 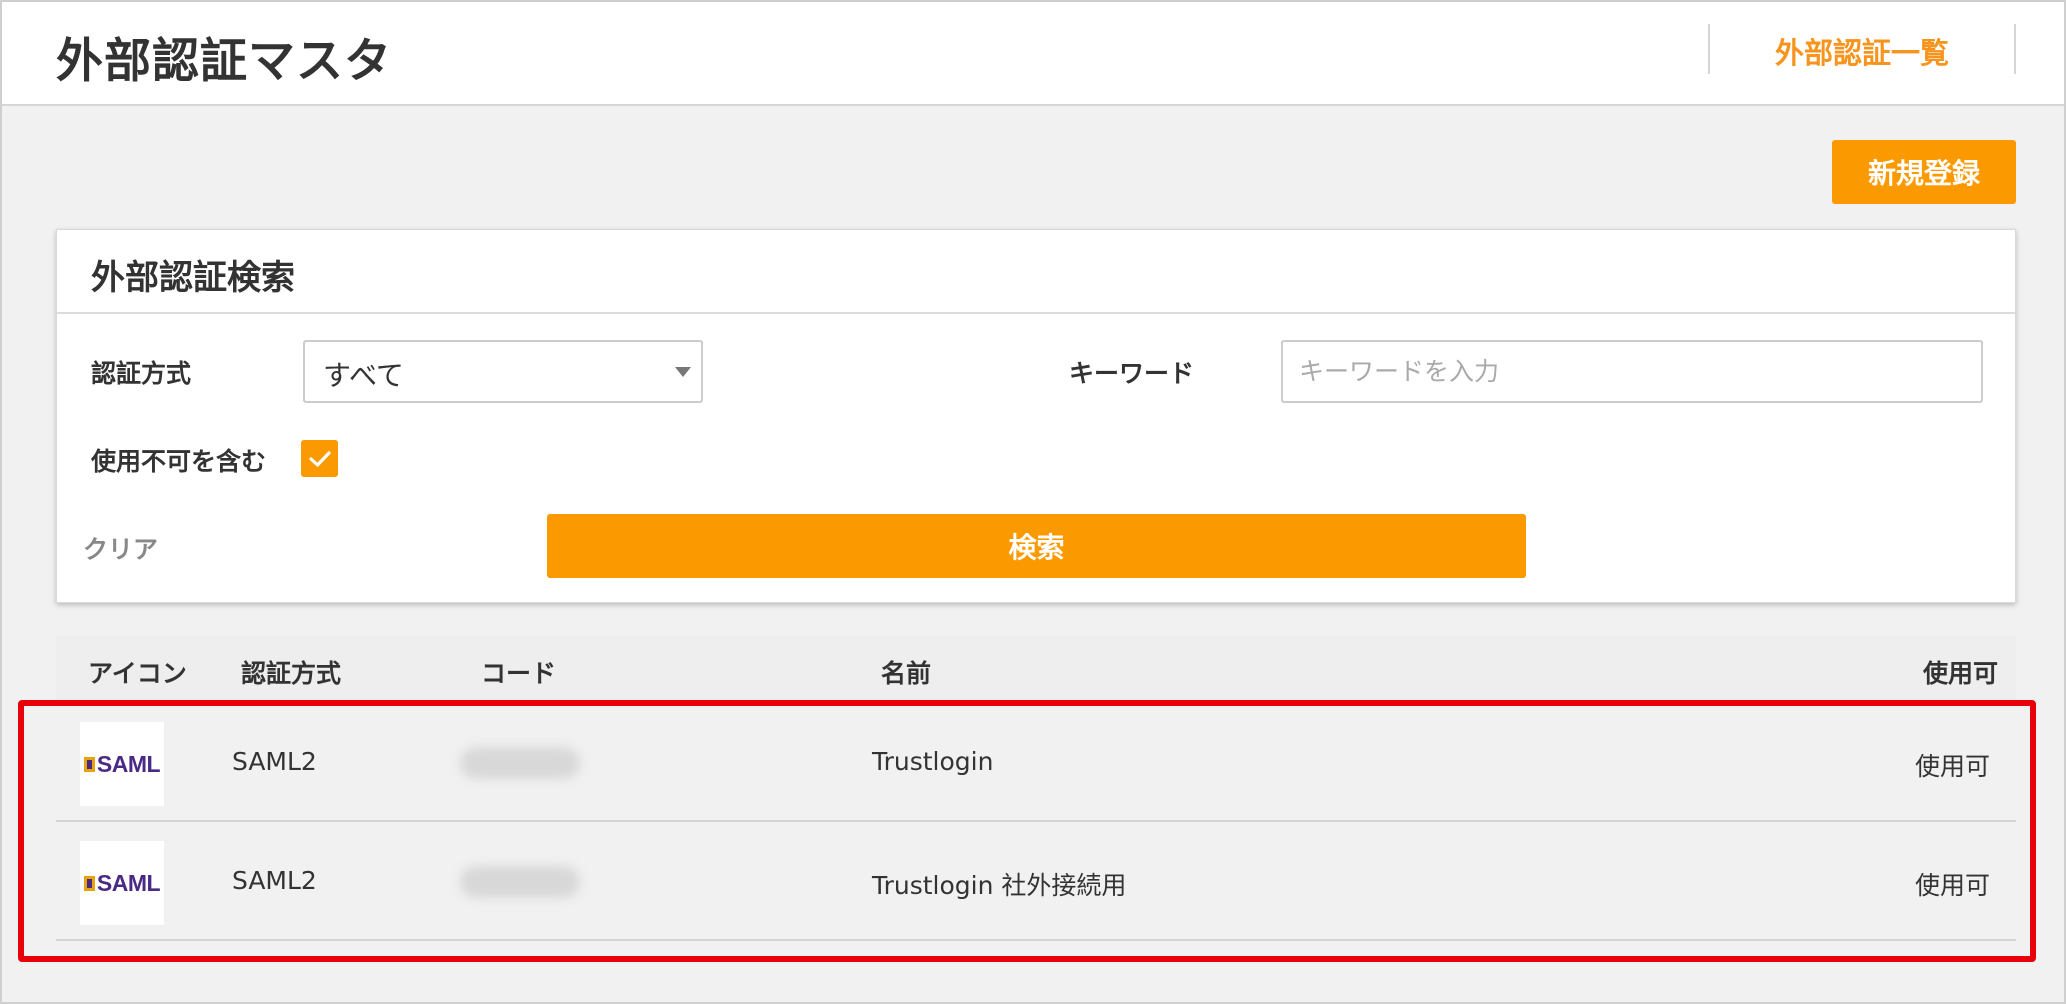 What do you see at coordinates (1036, 670) in the screenshot?
I see `table-header: アイコン 認証方式 コード 名前 使用可` at bounding box center [1036, 670].